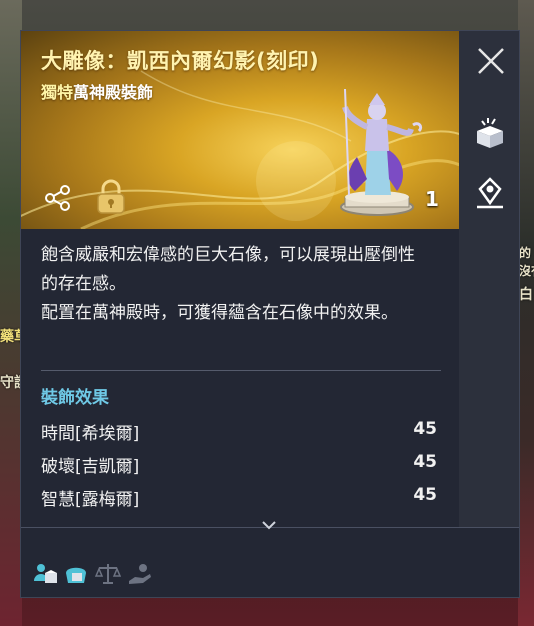 The image size is (534, 626). I want to click on statue-image, so click(381, 152).